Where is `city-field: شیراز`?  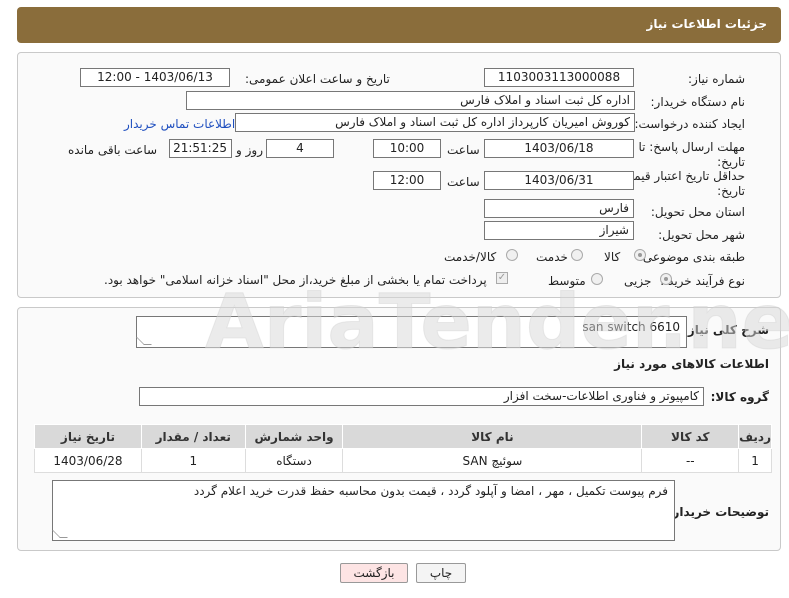 city-field: شیراز is located at coordinates (559, 230).